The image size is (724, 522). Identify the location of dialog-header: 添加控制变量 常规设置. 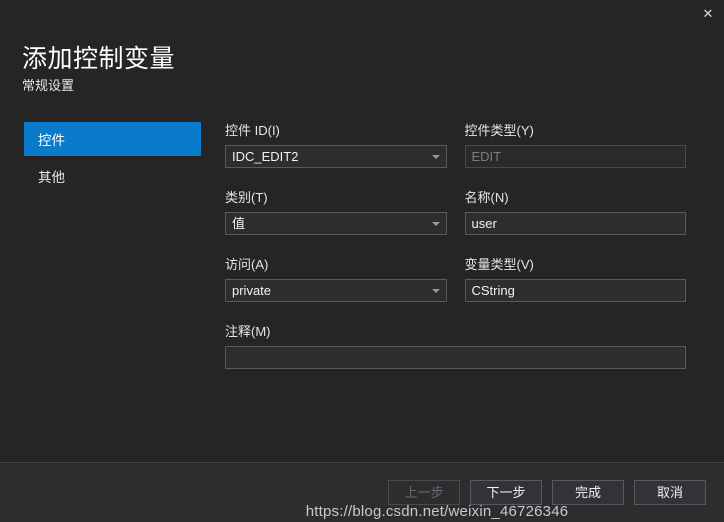
(362, 60).